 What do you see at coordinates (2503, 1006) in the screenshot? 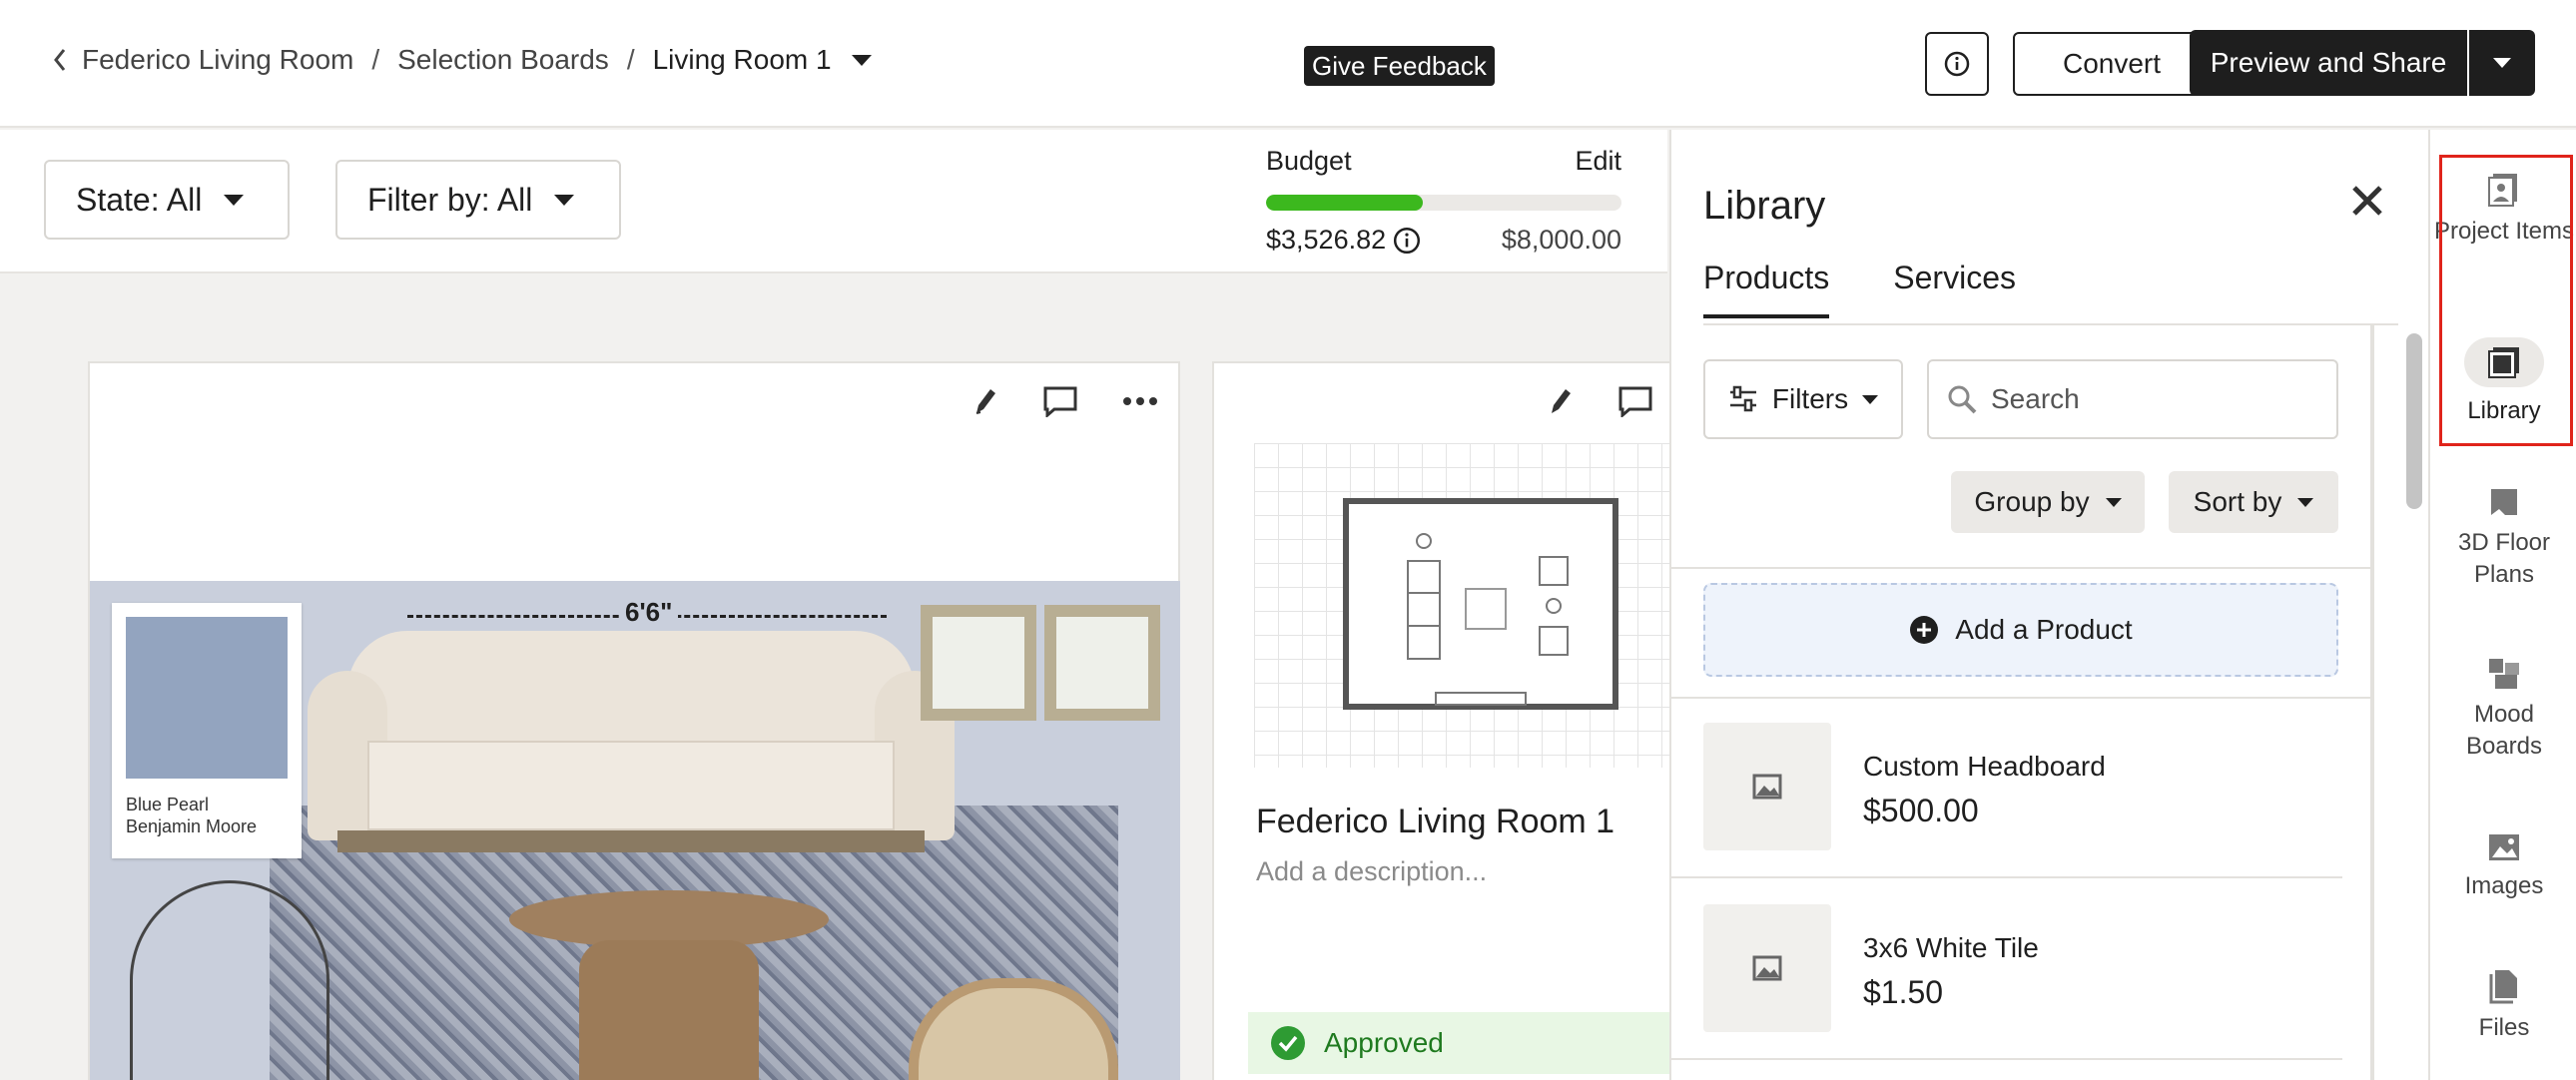
I see `sidebar-item-files: Files` at bounding box center [2503, 1006].